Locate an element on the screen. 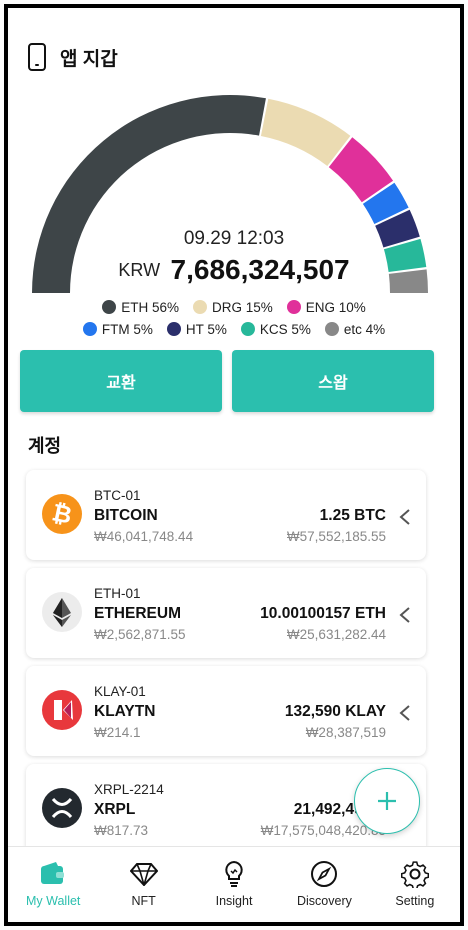 Image resolution: width=468 pixels, height=930 pixels. coin-value: ₩57,552,185.55 is located at coordinates (336, 536).